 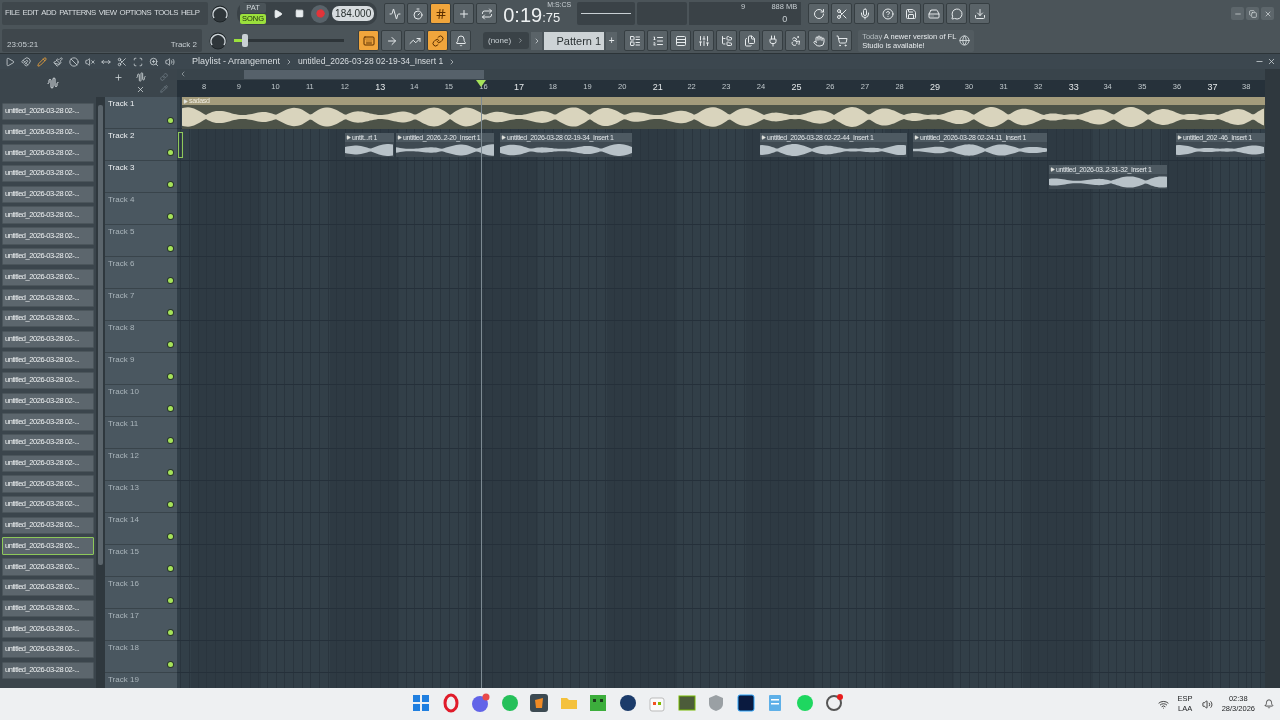 What do you see at coordinates (52, 83) in the screenshot?
I see `waveform-icon` at bounding box center [52, 83].